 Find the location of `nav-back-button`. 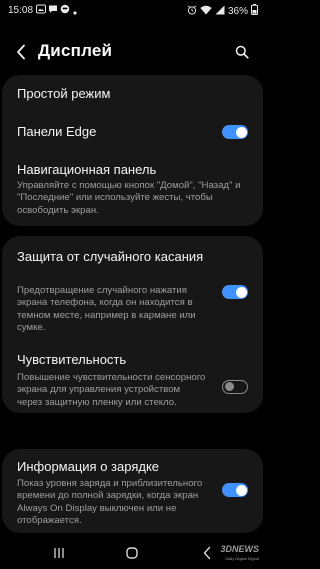

nav-back-button is located at coordinates (207, 553).